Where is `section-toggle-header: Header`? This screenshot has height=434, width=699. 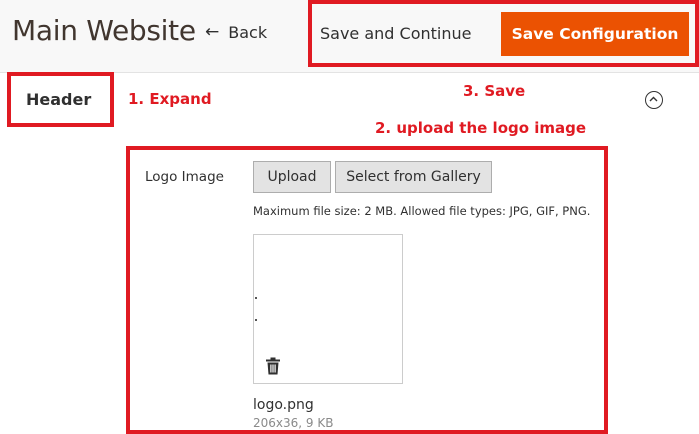 section-toggle-header: Header is located at coordinates (58, 99).